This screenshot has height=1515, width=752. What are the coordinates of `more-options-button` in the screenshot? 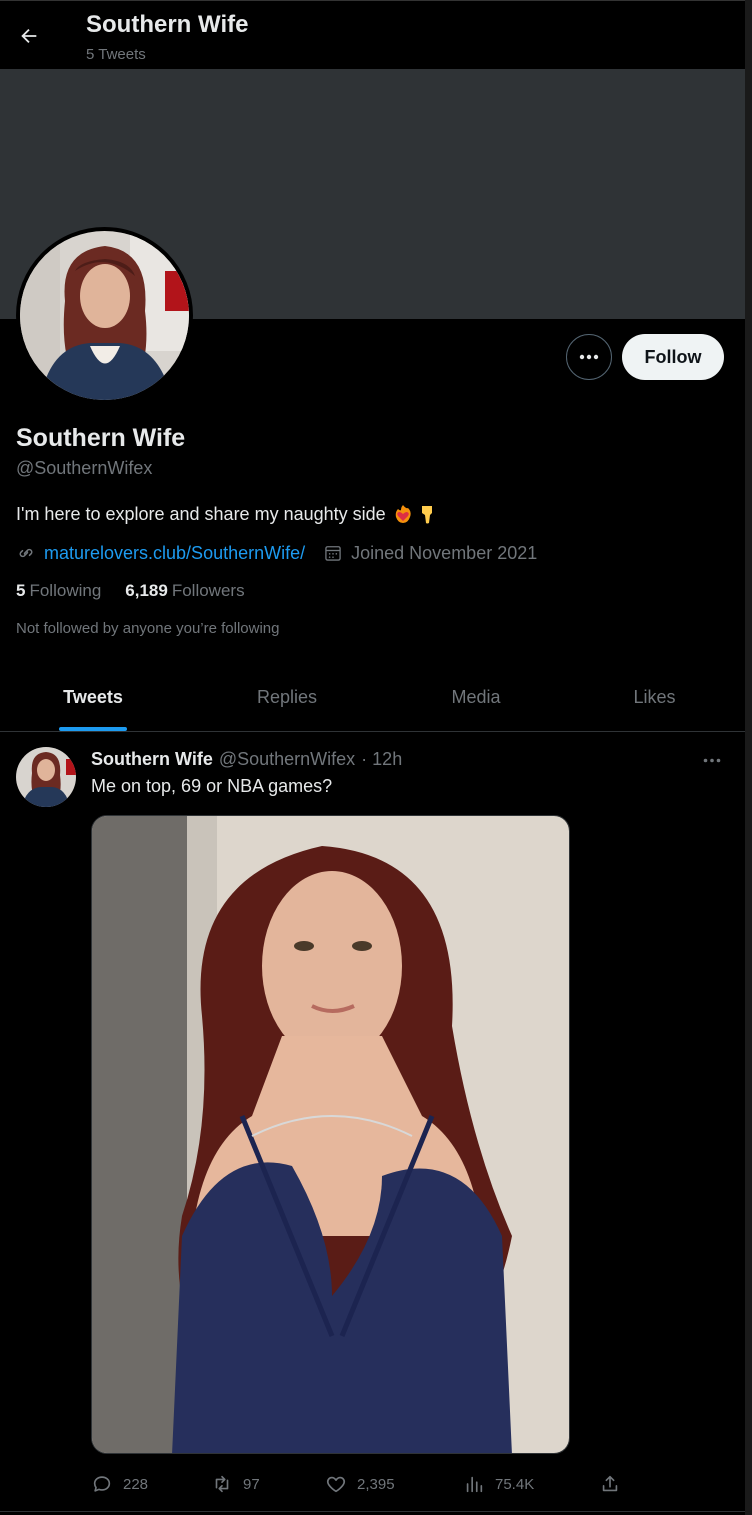 It's located at (589, 357).